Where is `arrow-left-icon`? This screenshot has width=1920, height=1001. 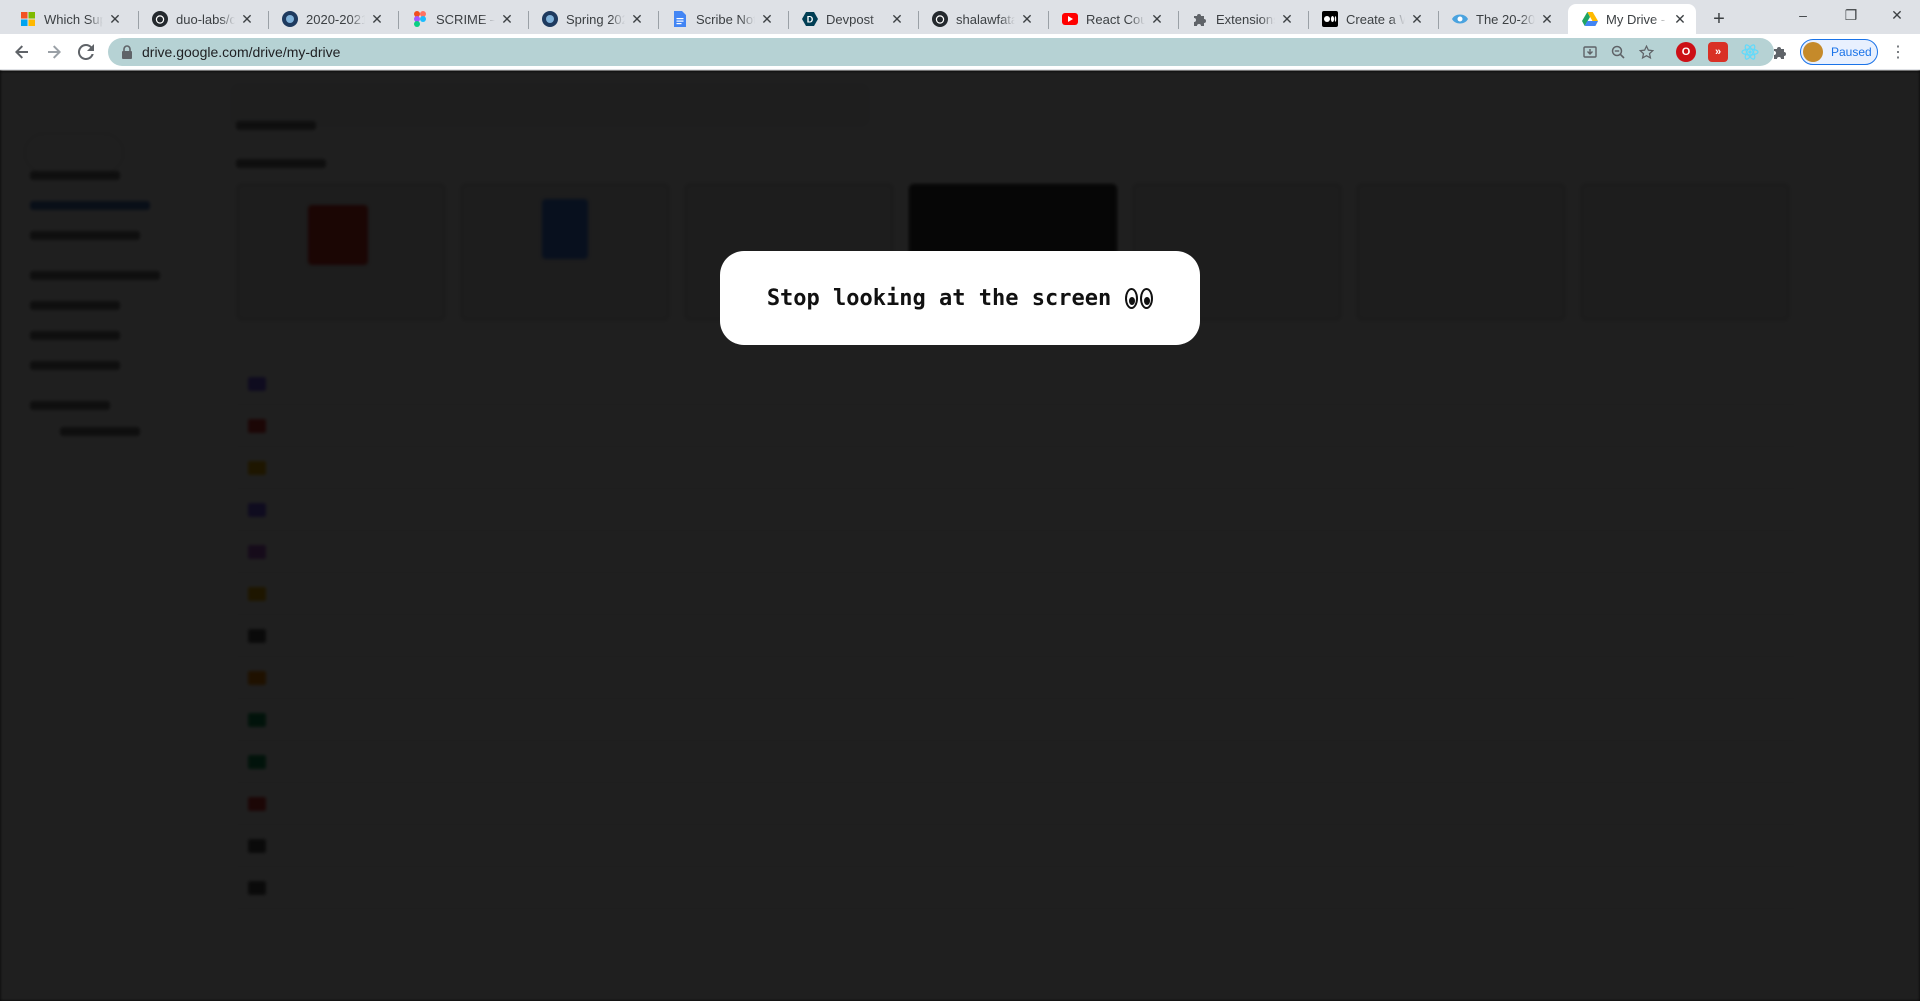 arrow-left-icon is located at coordinates (21, 52).